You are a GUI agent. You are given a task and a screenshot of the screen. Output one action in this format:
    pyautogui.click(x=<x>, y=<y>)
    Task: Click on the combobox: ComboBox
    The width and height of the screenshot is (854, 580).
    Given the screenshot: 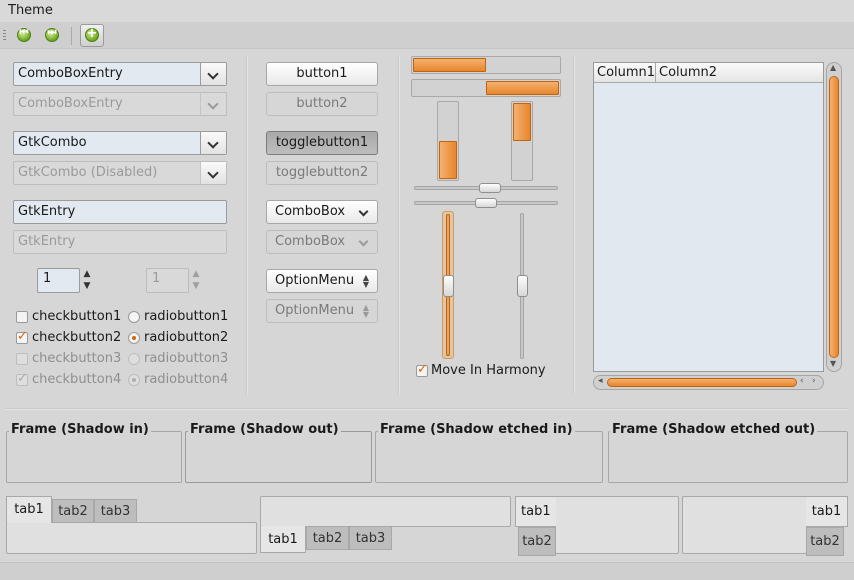 What is the action you would take?
    pyautogui.click(x=322, y=212)
    